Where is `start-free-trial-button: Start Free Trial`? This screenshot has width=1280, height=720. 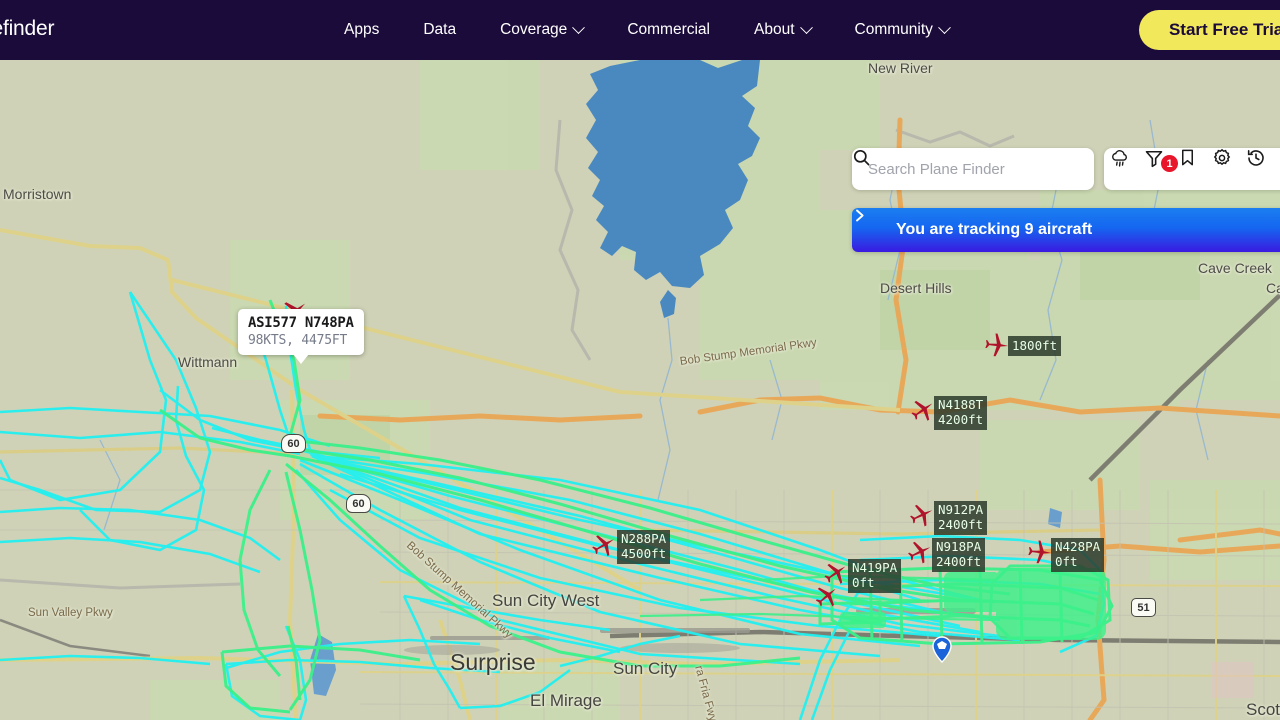 start-free-trial-button: Start Free Trial is located at coordinates (1209, 30).